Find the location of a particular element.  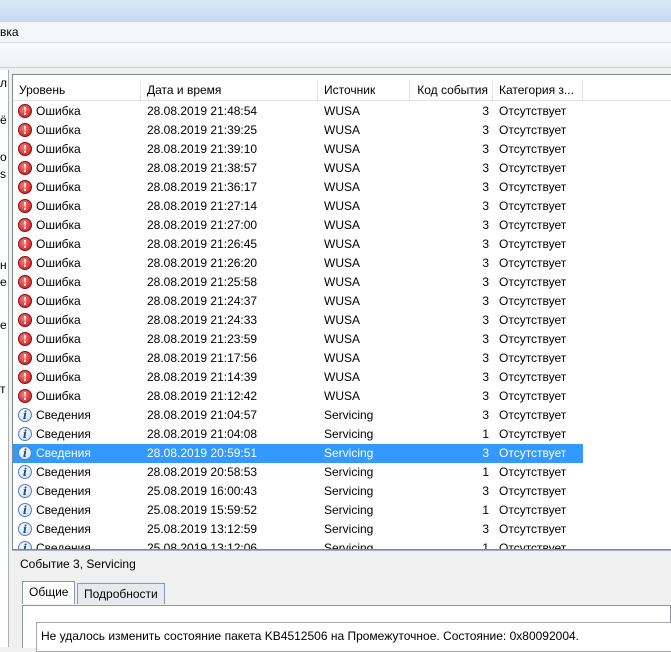

cell-datetime: 28.08.2019 21:23:59 is located at coordinates (202, 339).